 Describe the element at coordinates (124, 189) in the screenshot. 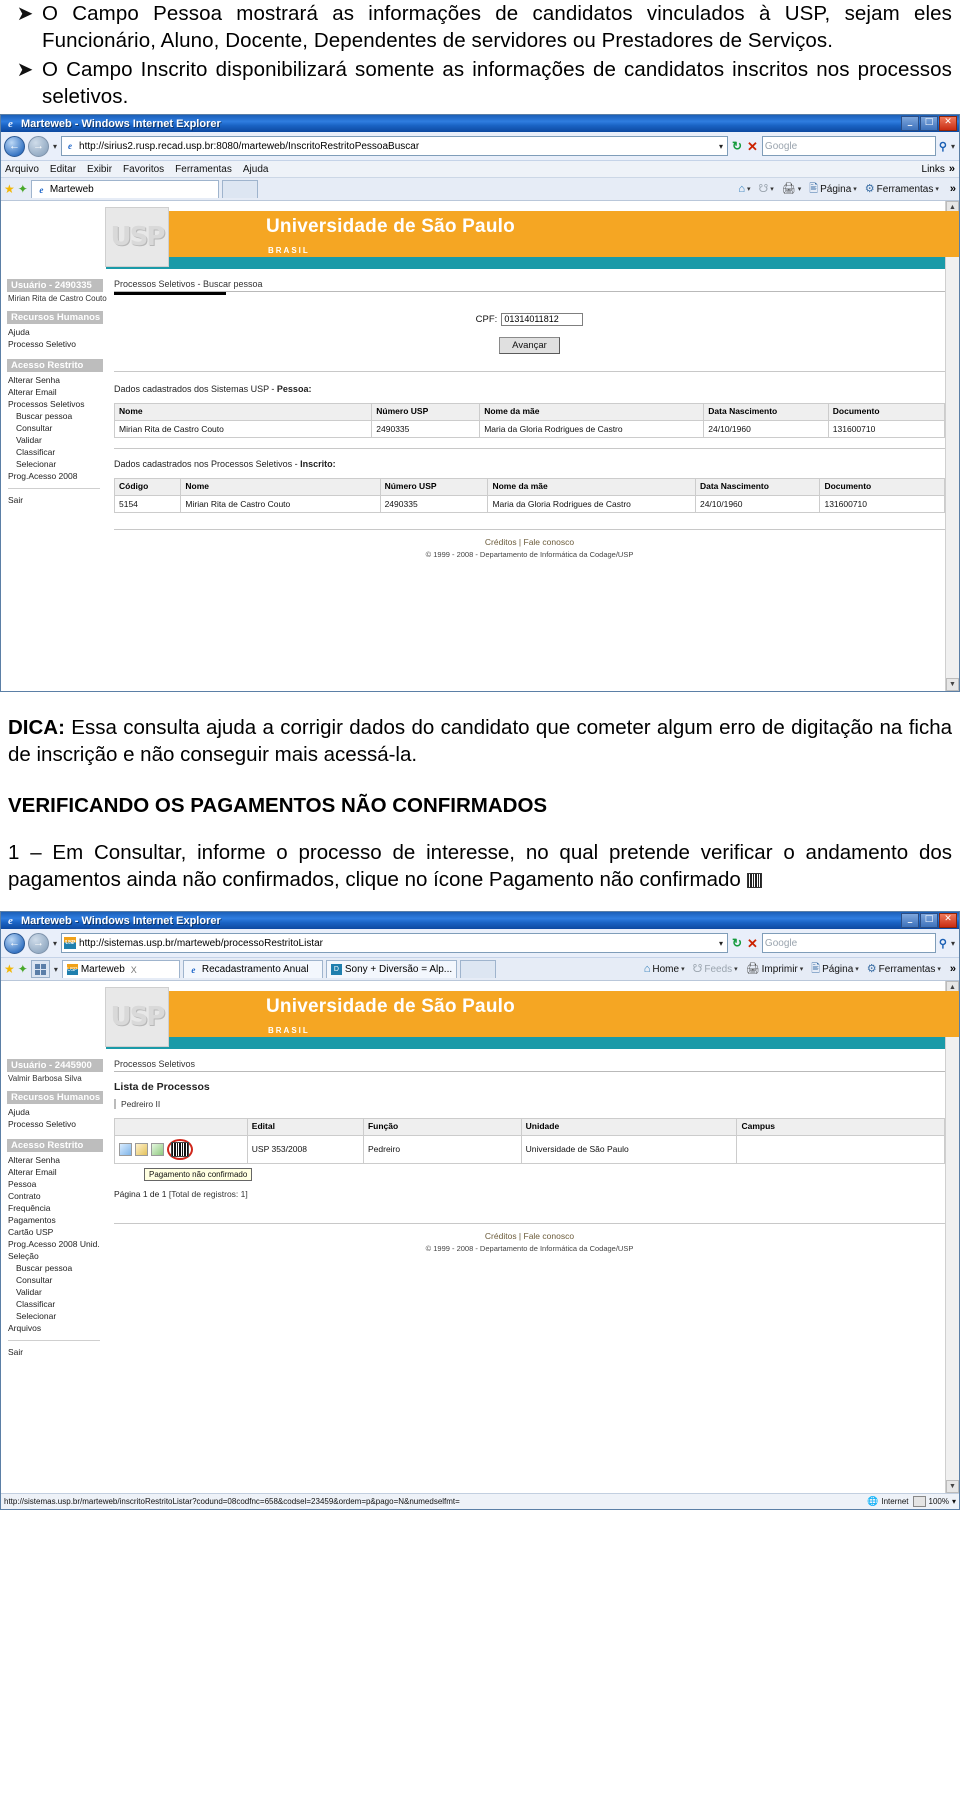

I see `tab-marteweb: e Marteweb` at that location.